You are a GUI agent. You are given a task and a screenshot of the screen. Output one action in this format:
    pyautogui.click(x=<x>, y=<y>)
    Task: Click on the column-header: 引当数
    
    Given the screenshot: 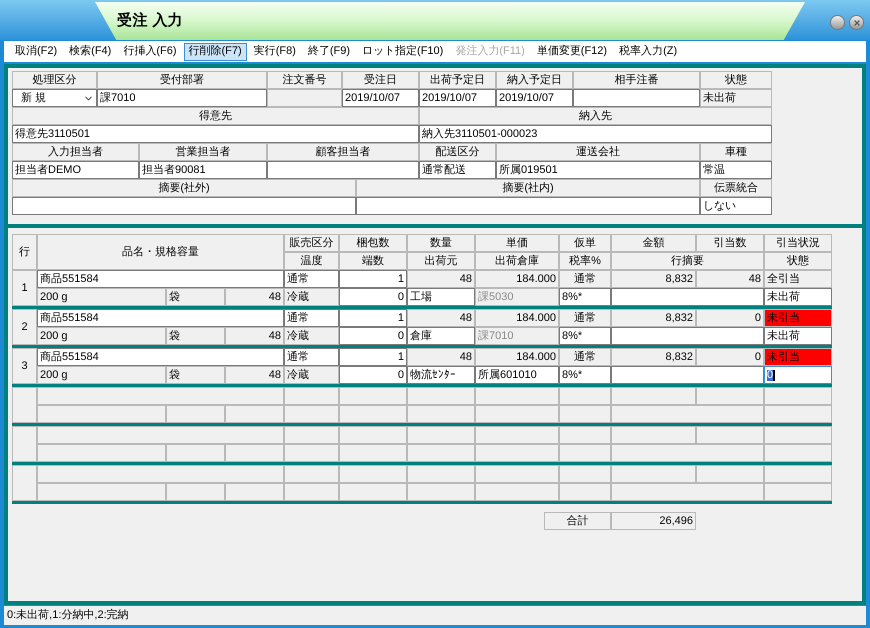 What is the action you would take?
    pyautogui.click(x=730, y=243)
    